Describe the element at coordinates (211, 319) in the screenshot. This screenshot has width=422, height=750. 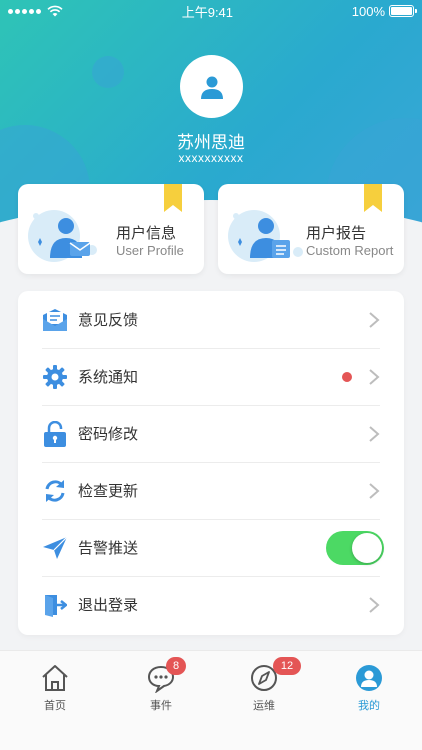
I see `menu-item-feedback: 意见反馈` at that location.